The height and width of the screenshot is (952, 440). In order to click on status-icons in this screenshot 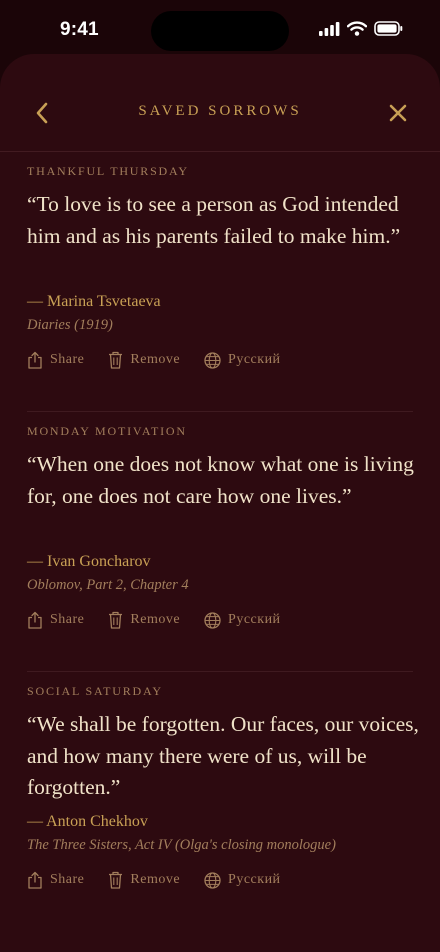, I will do `click(361, 31)`.